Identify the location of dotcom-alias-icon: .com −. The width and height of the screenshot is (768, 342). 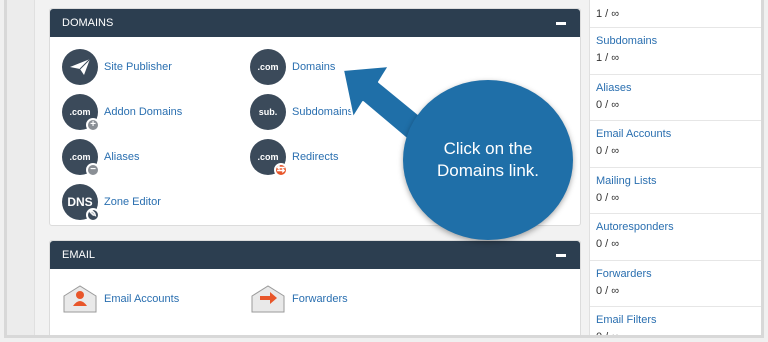
(81, 158).